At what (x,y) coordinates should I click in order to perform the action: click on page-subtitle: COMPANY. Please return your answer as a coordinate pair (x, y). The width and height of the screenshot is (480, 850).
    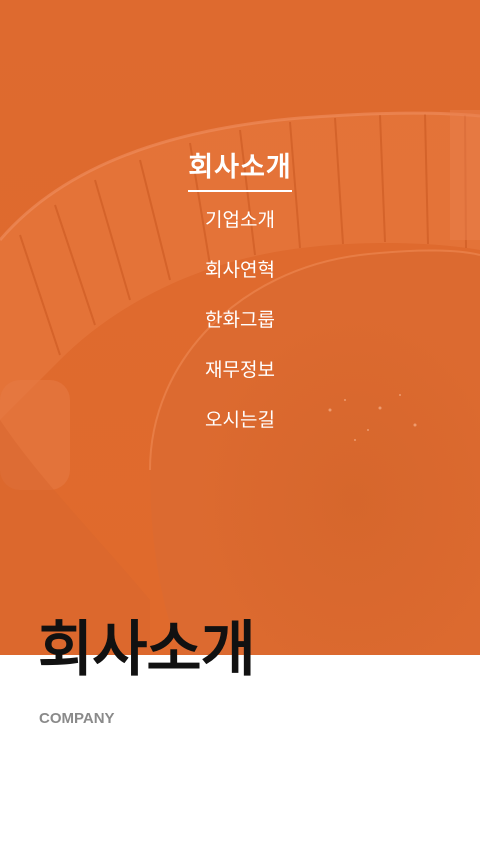
    Looking at the image, I should click on (77, 718).